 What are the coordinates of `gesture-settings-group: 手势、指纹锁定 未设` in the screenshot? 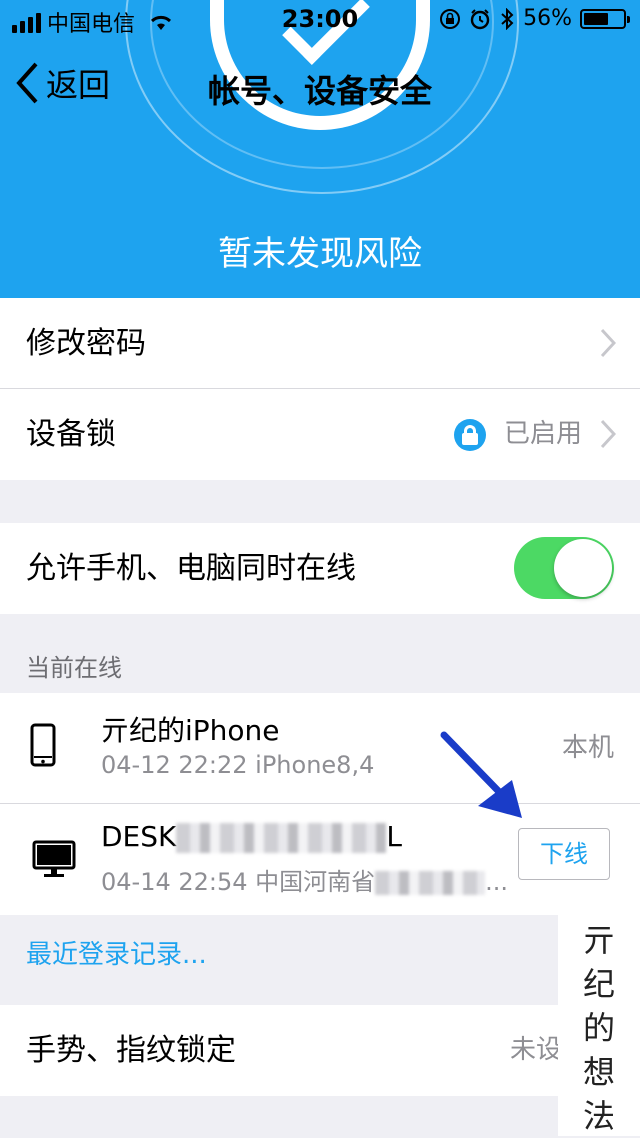 It's located at (320, 1050).